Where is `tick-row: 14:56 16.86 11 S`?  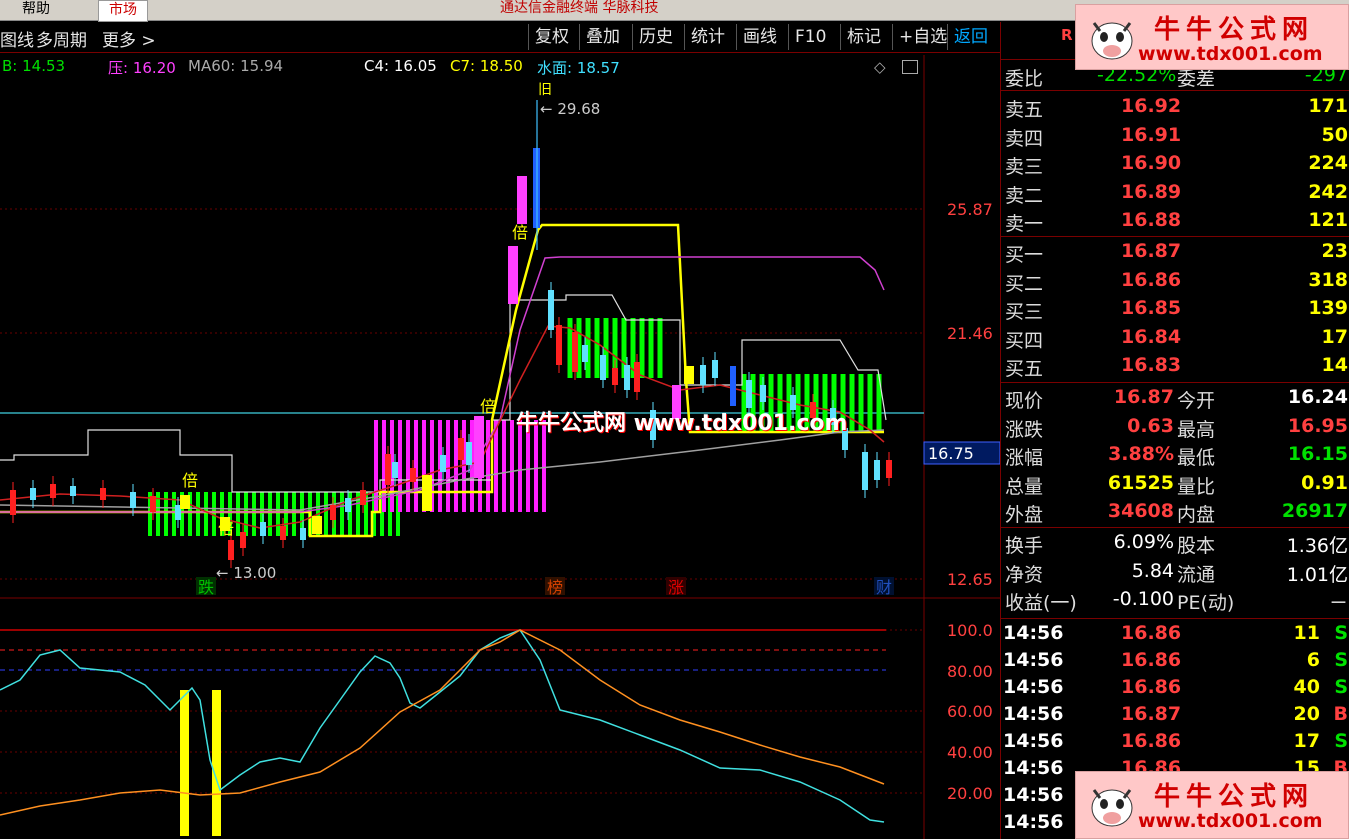
tick-row: 14:56 16.86 11 S is located at coordinates (1175, 634).